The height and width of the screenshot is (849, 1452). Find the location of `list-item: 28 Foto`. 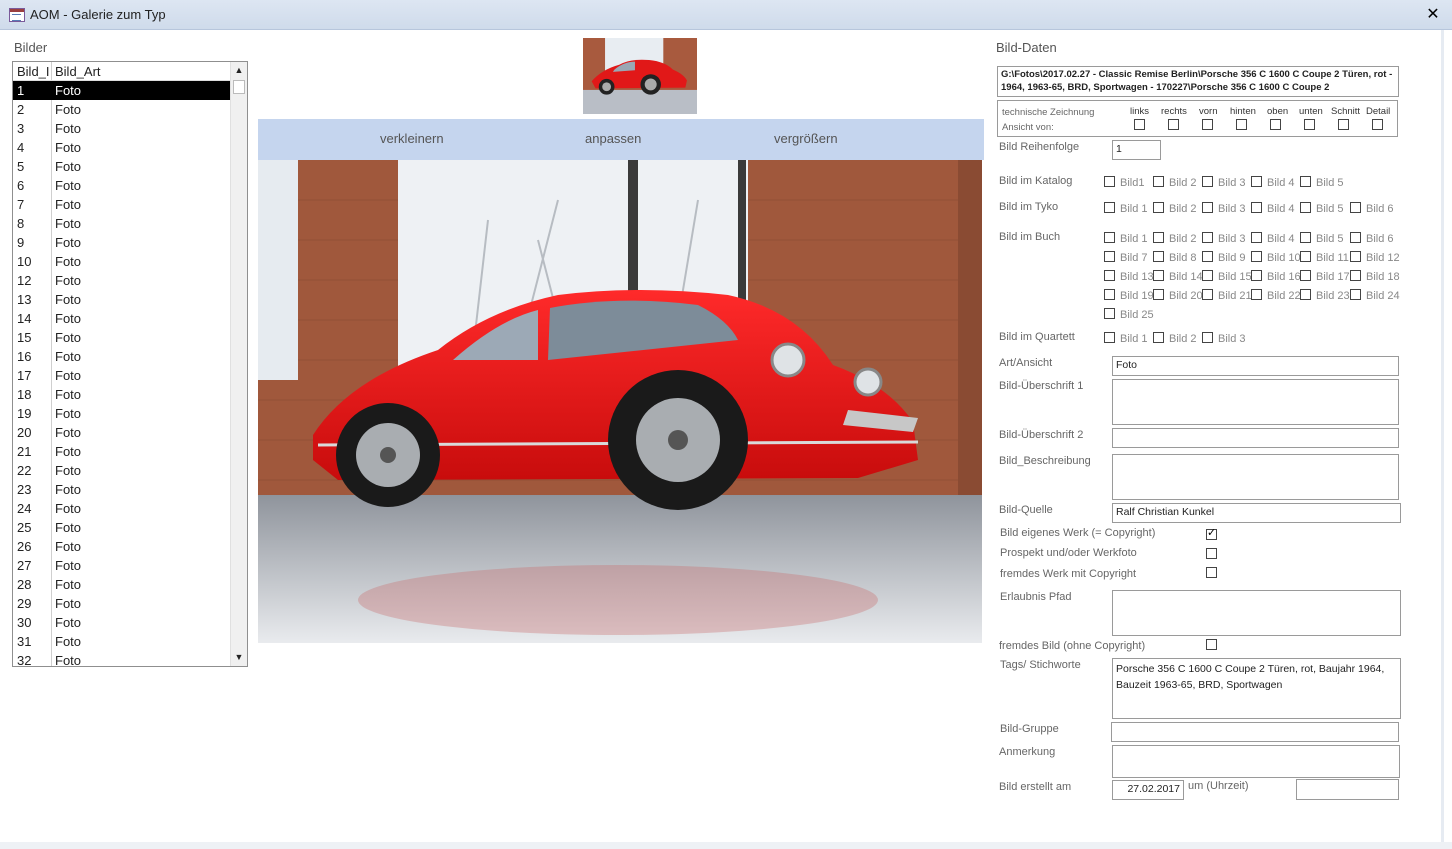

list-item: 28 Foto is located at coordinates (121, 584).